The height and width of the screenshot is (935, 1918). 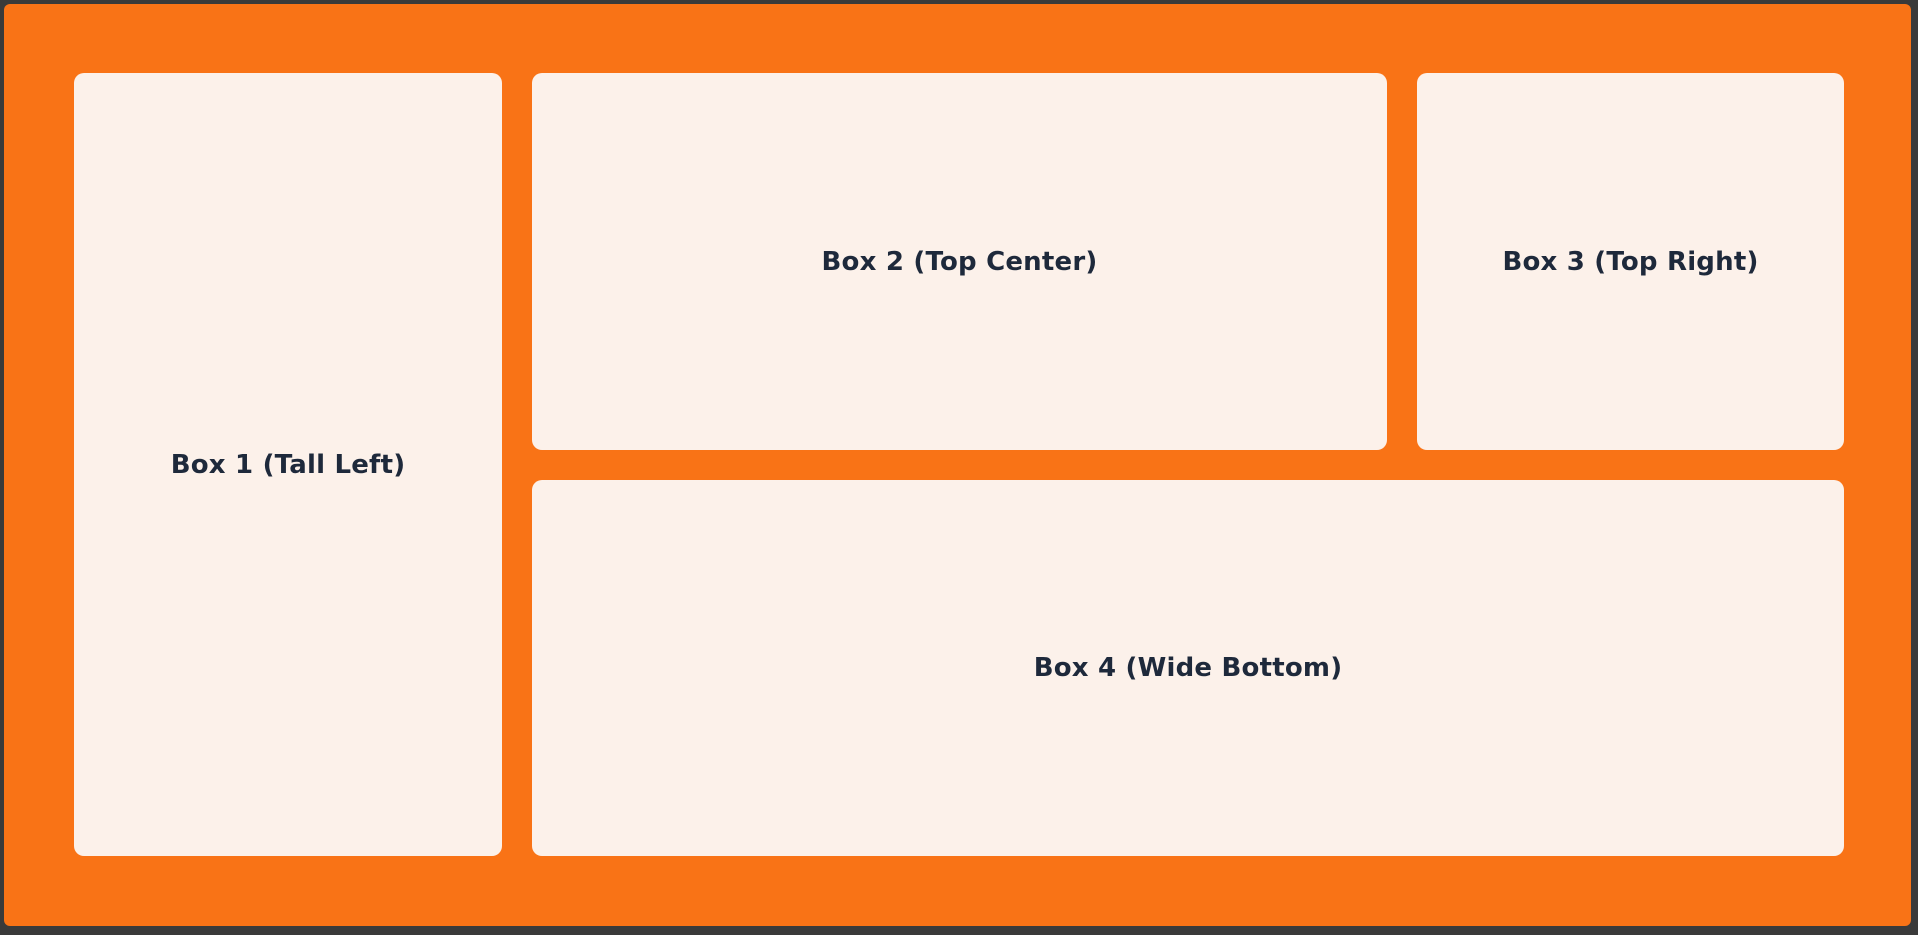 I want to click on box-top-right: Box 3 (Top Right), so click(x=1630, y=261).